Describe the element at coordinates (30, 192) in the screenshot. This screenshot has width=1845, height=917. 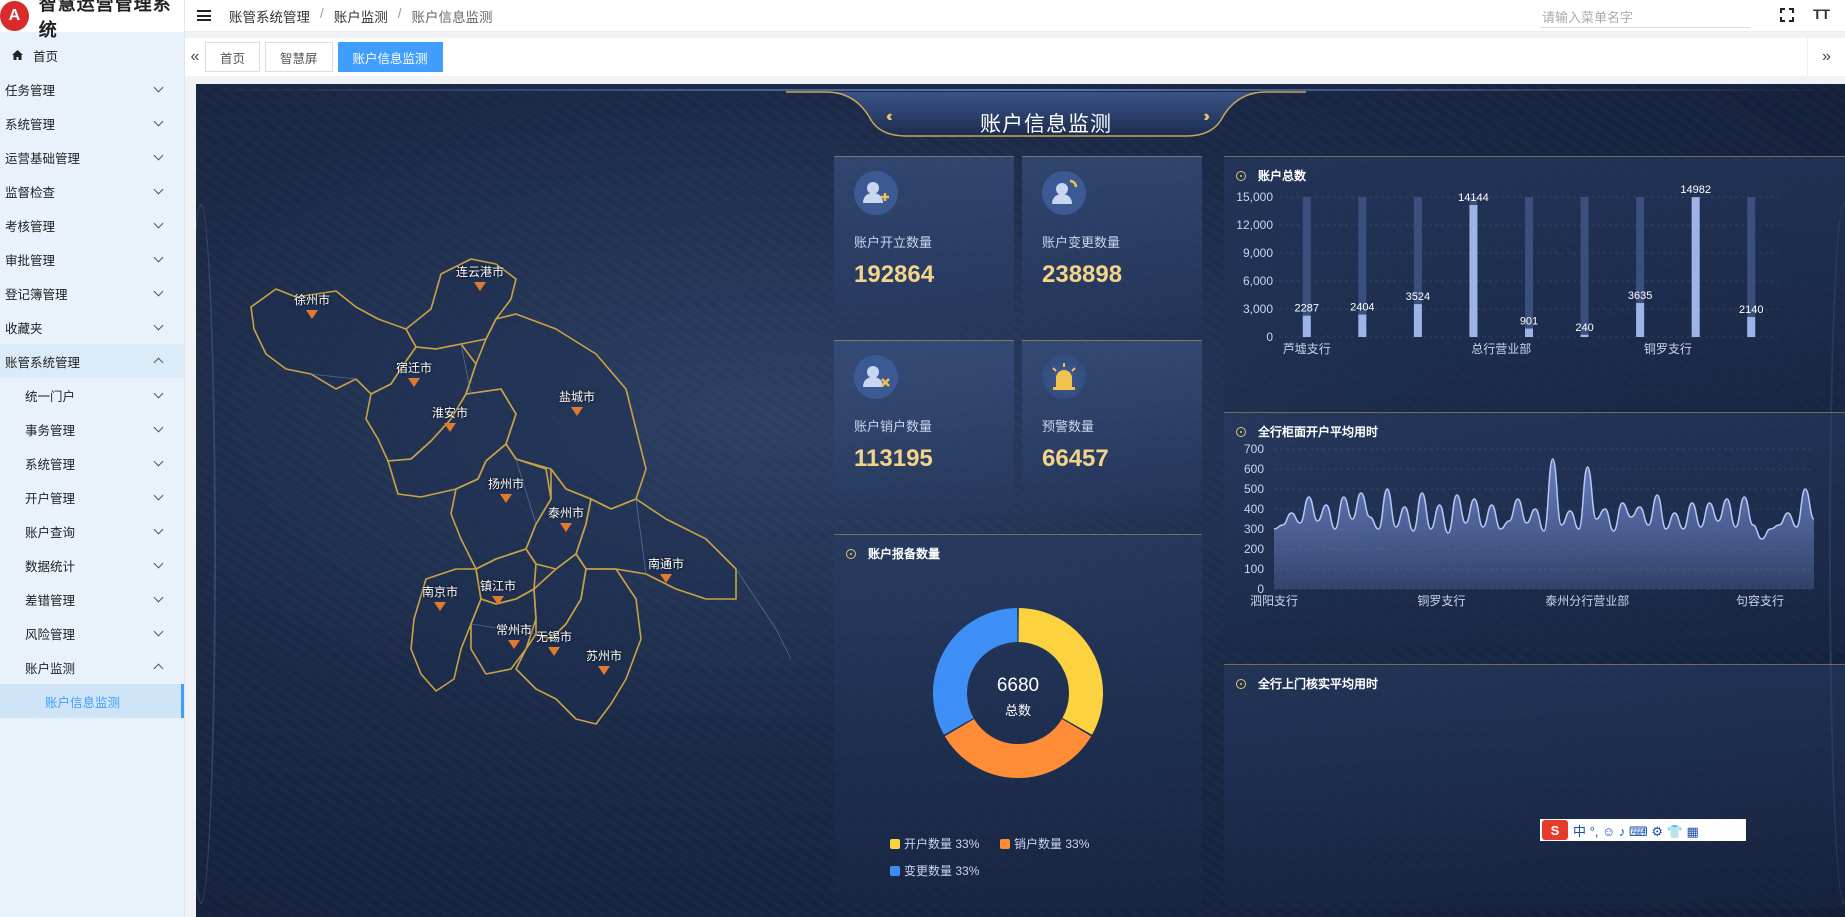
I see `sidebar-item-label: 监督检查` at that location.